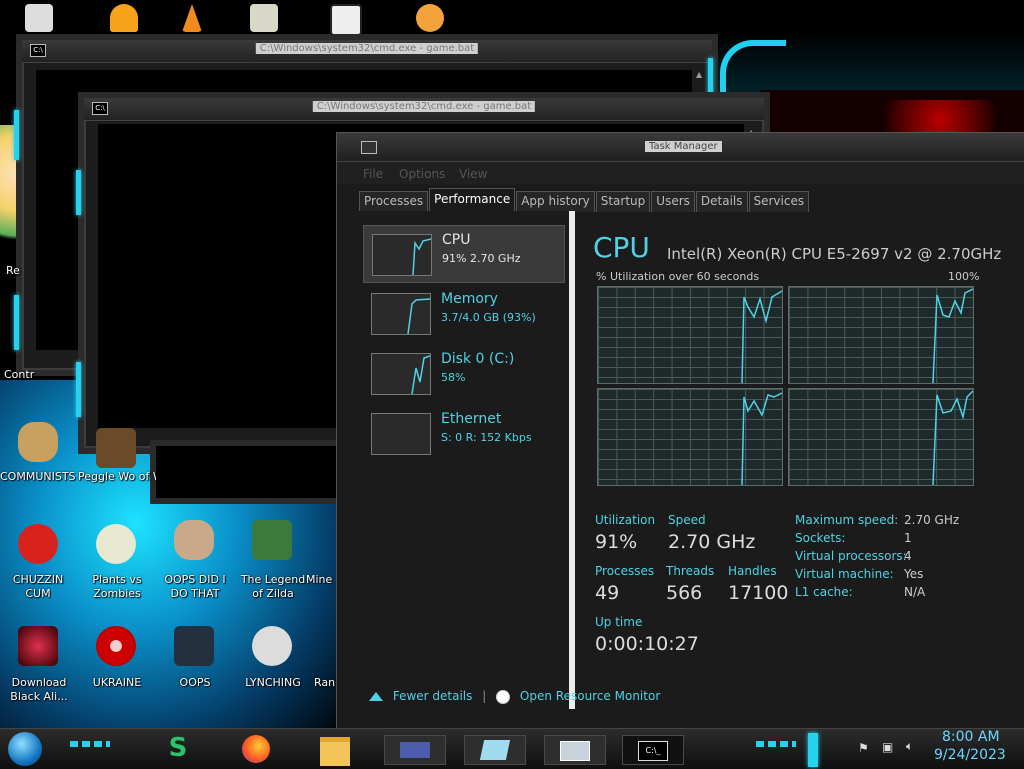  I want to click on tab-processes: Processes, so click(394, 201).